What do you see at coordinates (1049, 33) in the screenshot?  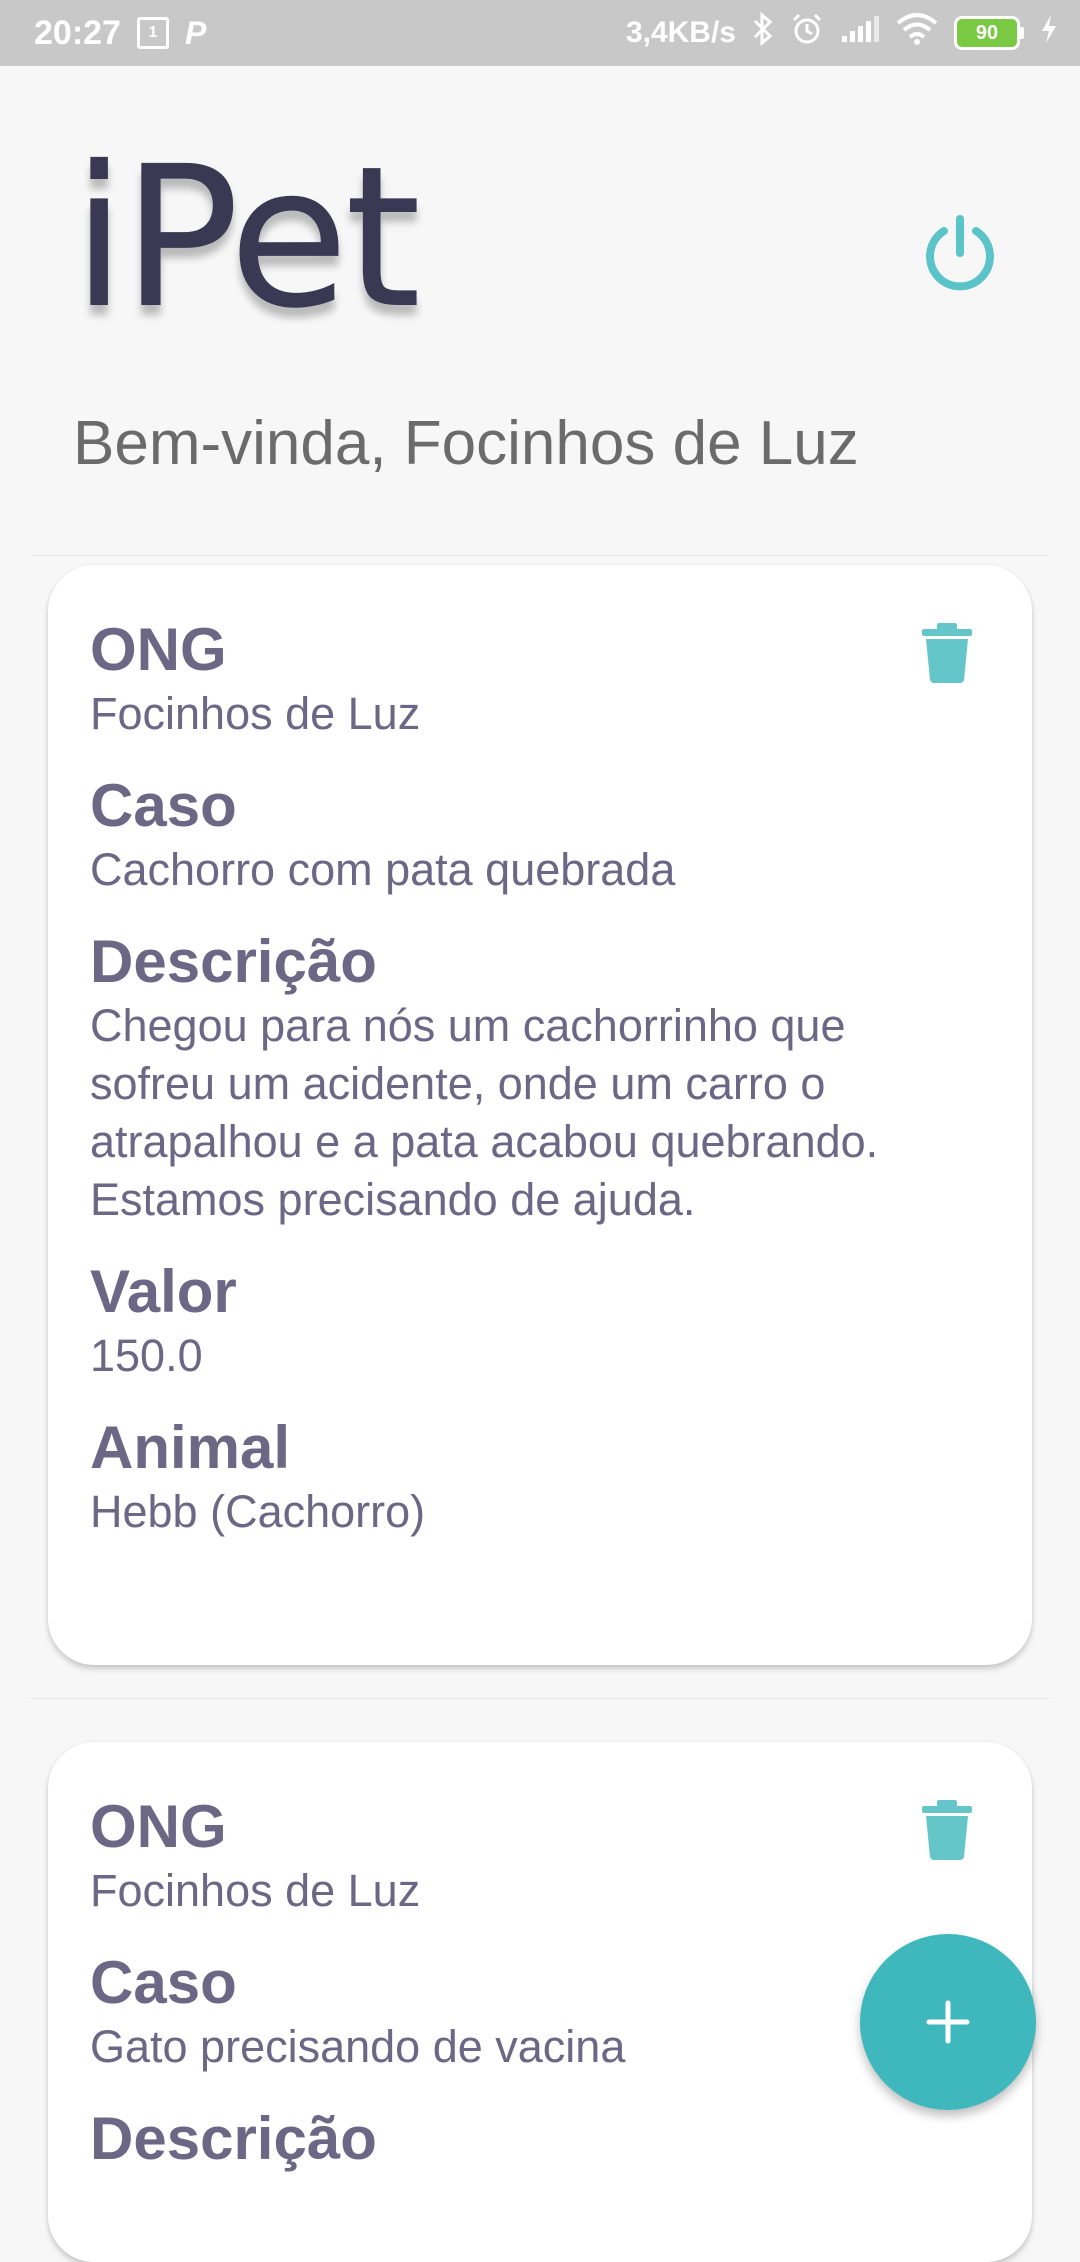 I see `charging-icon` at bounding box center [1049, 33].